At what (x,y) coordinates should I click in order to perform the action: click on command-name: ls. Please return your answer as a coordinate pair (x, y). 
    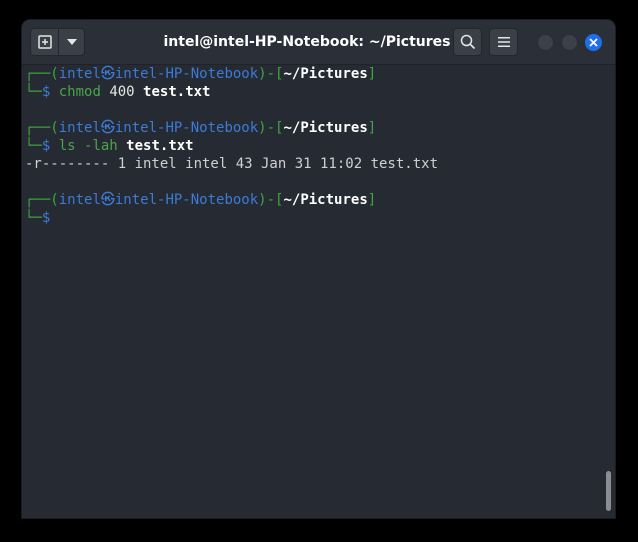
    Looking at the image, I should click on (67, 146).